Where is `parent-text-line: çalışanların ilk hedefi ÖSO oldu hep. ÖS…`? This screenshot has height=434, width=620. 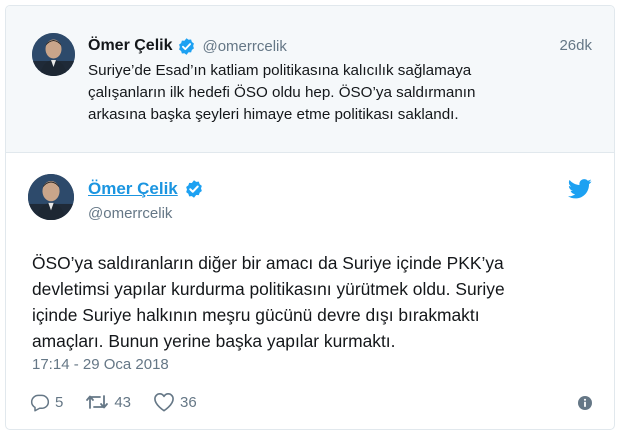
parent-text-line: çalışanların ilk hedefi ÖSO oldu hep. ÖS… is located at coordinates (282, 92).